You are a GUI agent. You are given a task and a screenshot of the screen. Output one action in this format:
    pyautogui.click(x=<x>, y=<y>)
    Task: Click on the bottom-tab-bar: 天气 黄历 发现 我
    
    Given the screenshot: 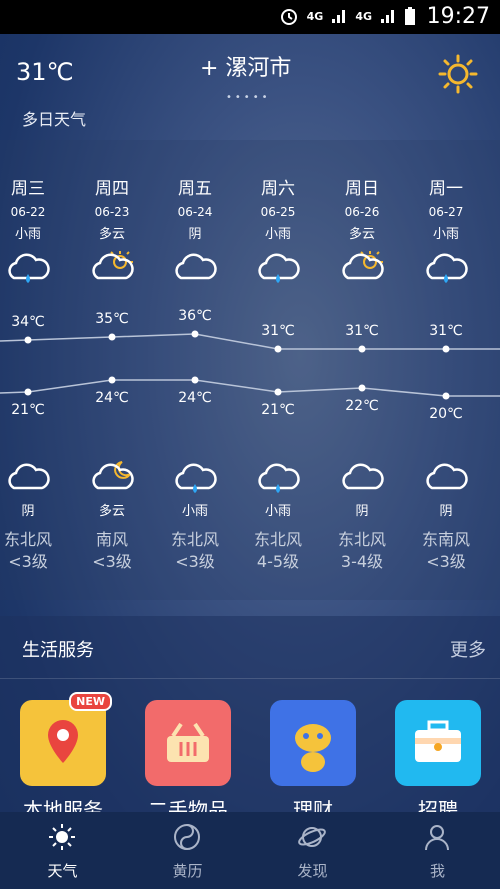 What is the action you would take?
    pyautogui.click(x=250, y=850)
    